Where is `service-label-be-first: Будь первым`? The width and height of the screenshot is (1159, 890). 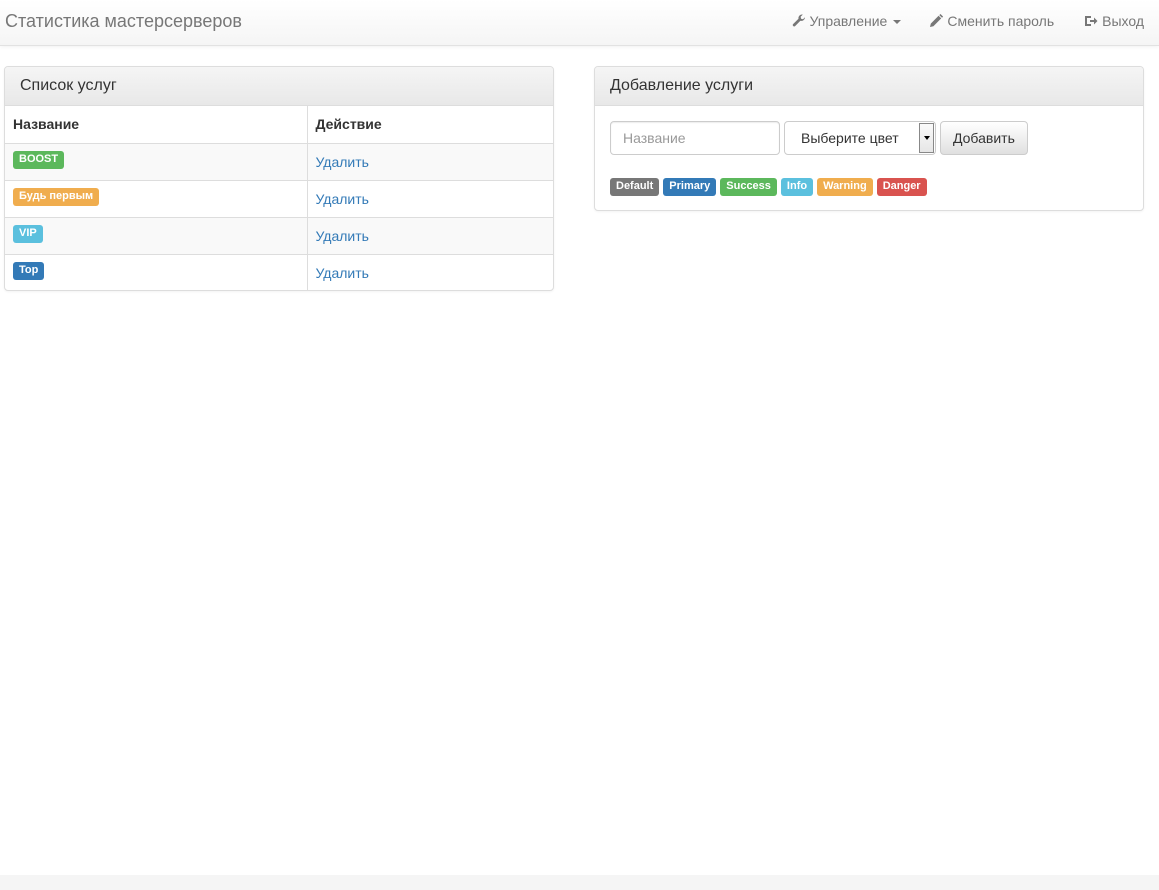
service-label-be-first: Будь первым is located at coordinates (56, 196).